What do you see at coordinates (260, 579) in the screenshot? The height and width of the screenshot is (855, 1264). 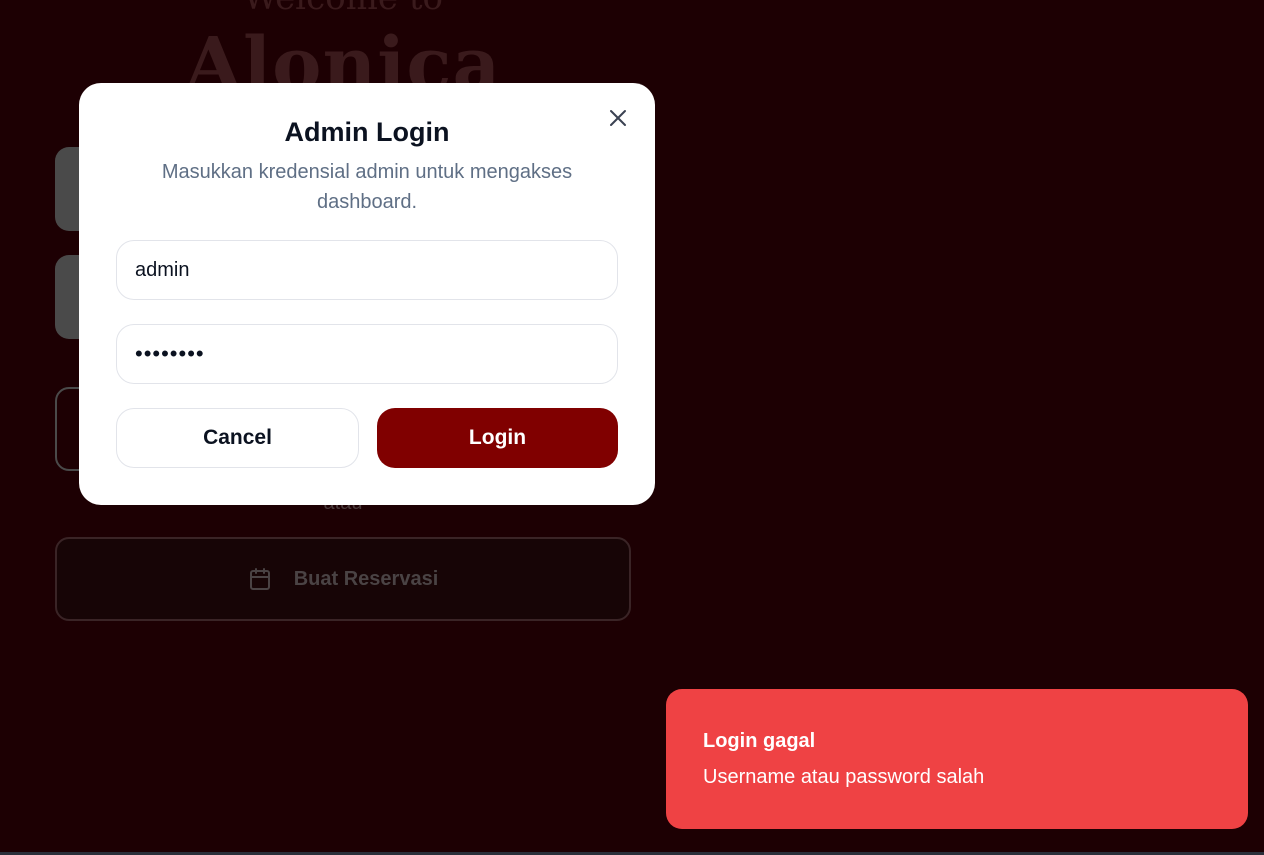 I see `calendar-icon` at bounding box center [260, 579].